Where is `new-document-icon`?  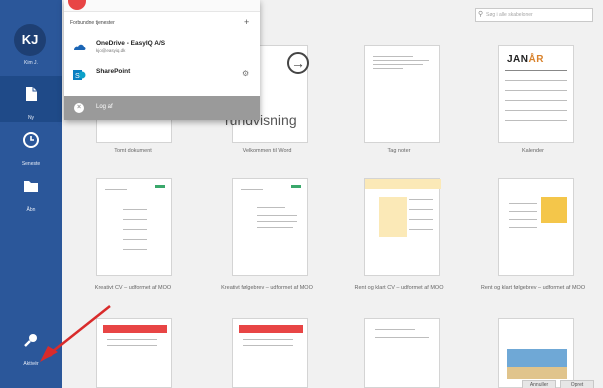
new-document-icon is located at coordinates (31, 94).